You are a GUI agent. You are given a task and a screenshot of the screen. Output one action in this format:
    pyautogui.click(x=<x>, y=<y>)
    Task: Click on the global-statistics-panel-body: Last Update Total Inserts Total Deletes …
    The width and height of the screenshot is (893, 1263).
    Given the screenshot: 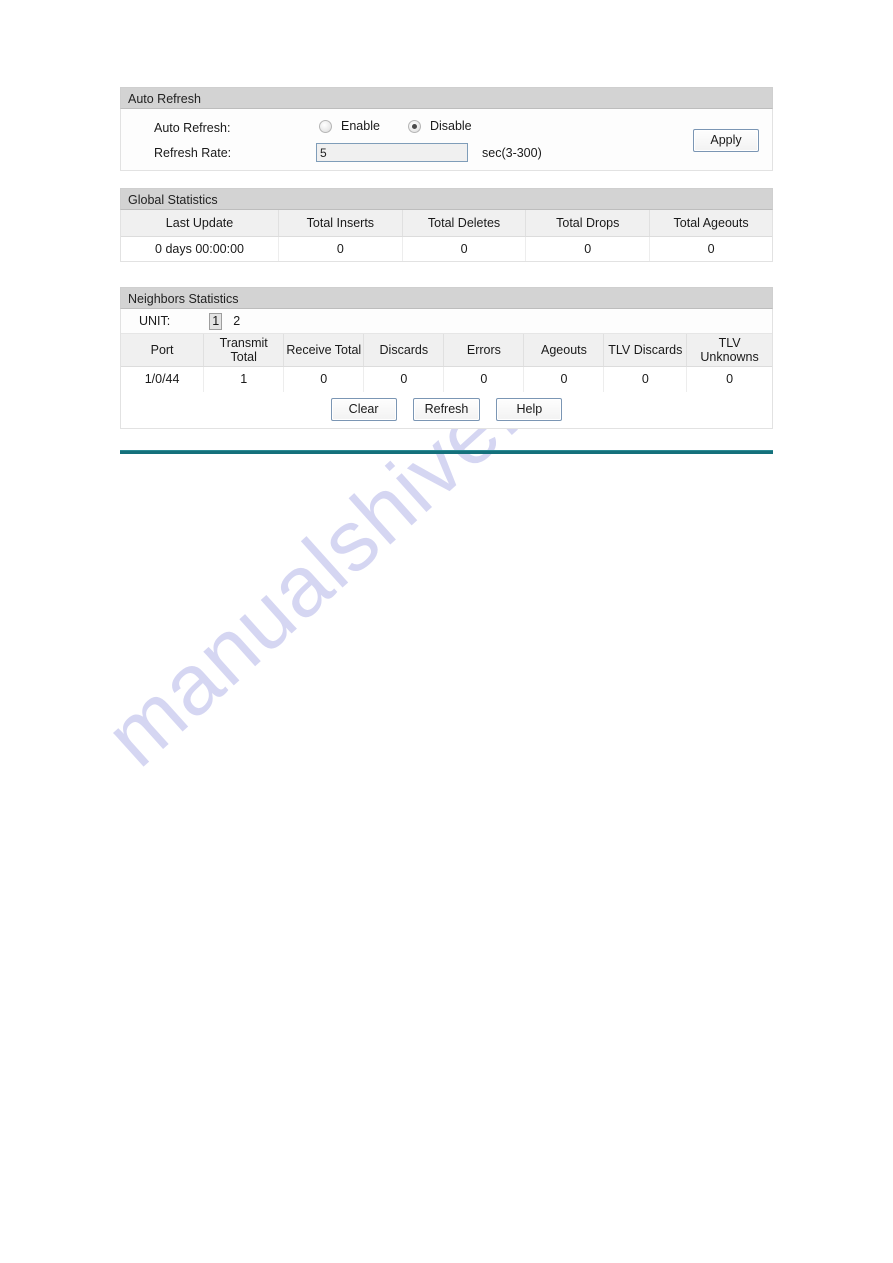 What is the action you would take?
    pyautogui.click(x=446, y=236)
    